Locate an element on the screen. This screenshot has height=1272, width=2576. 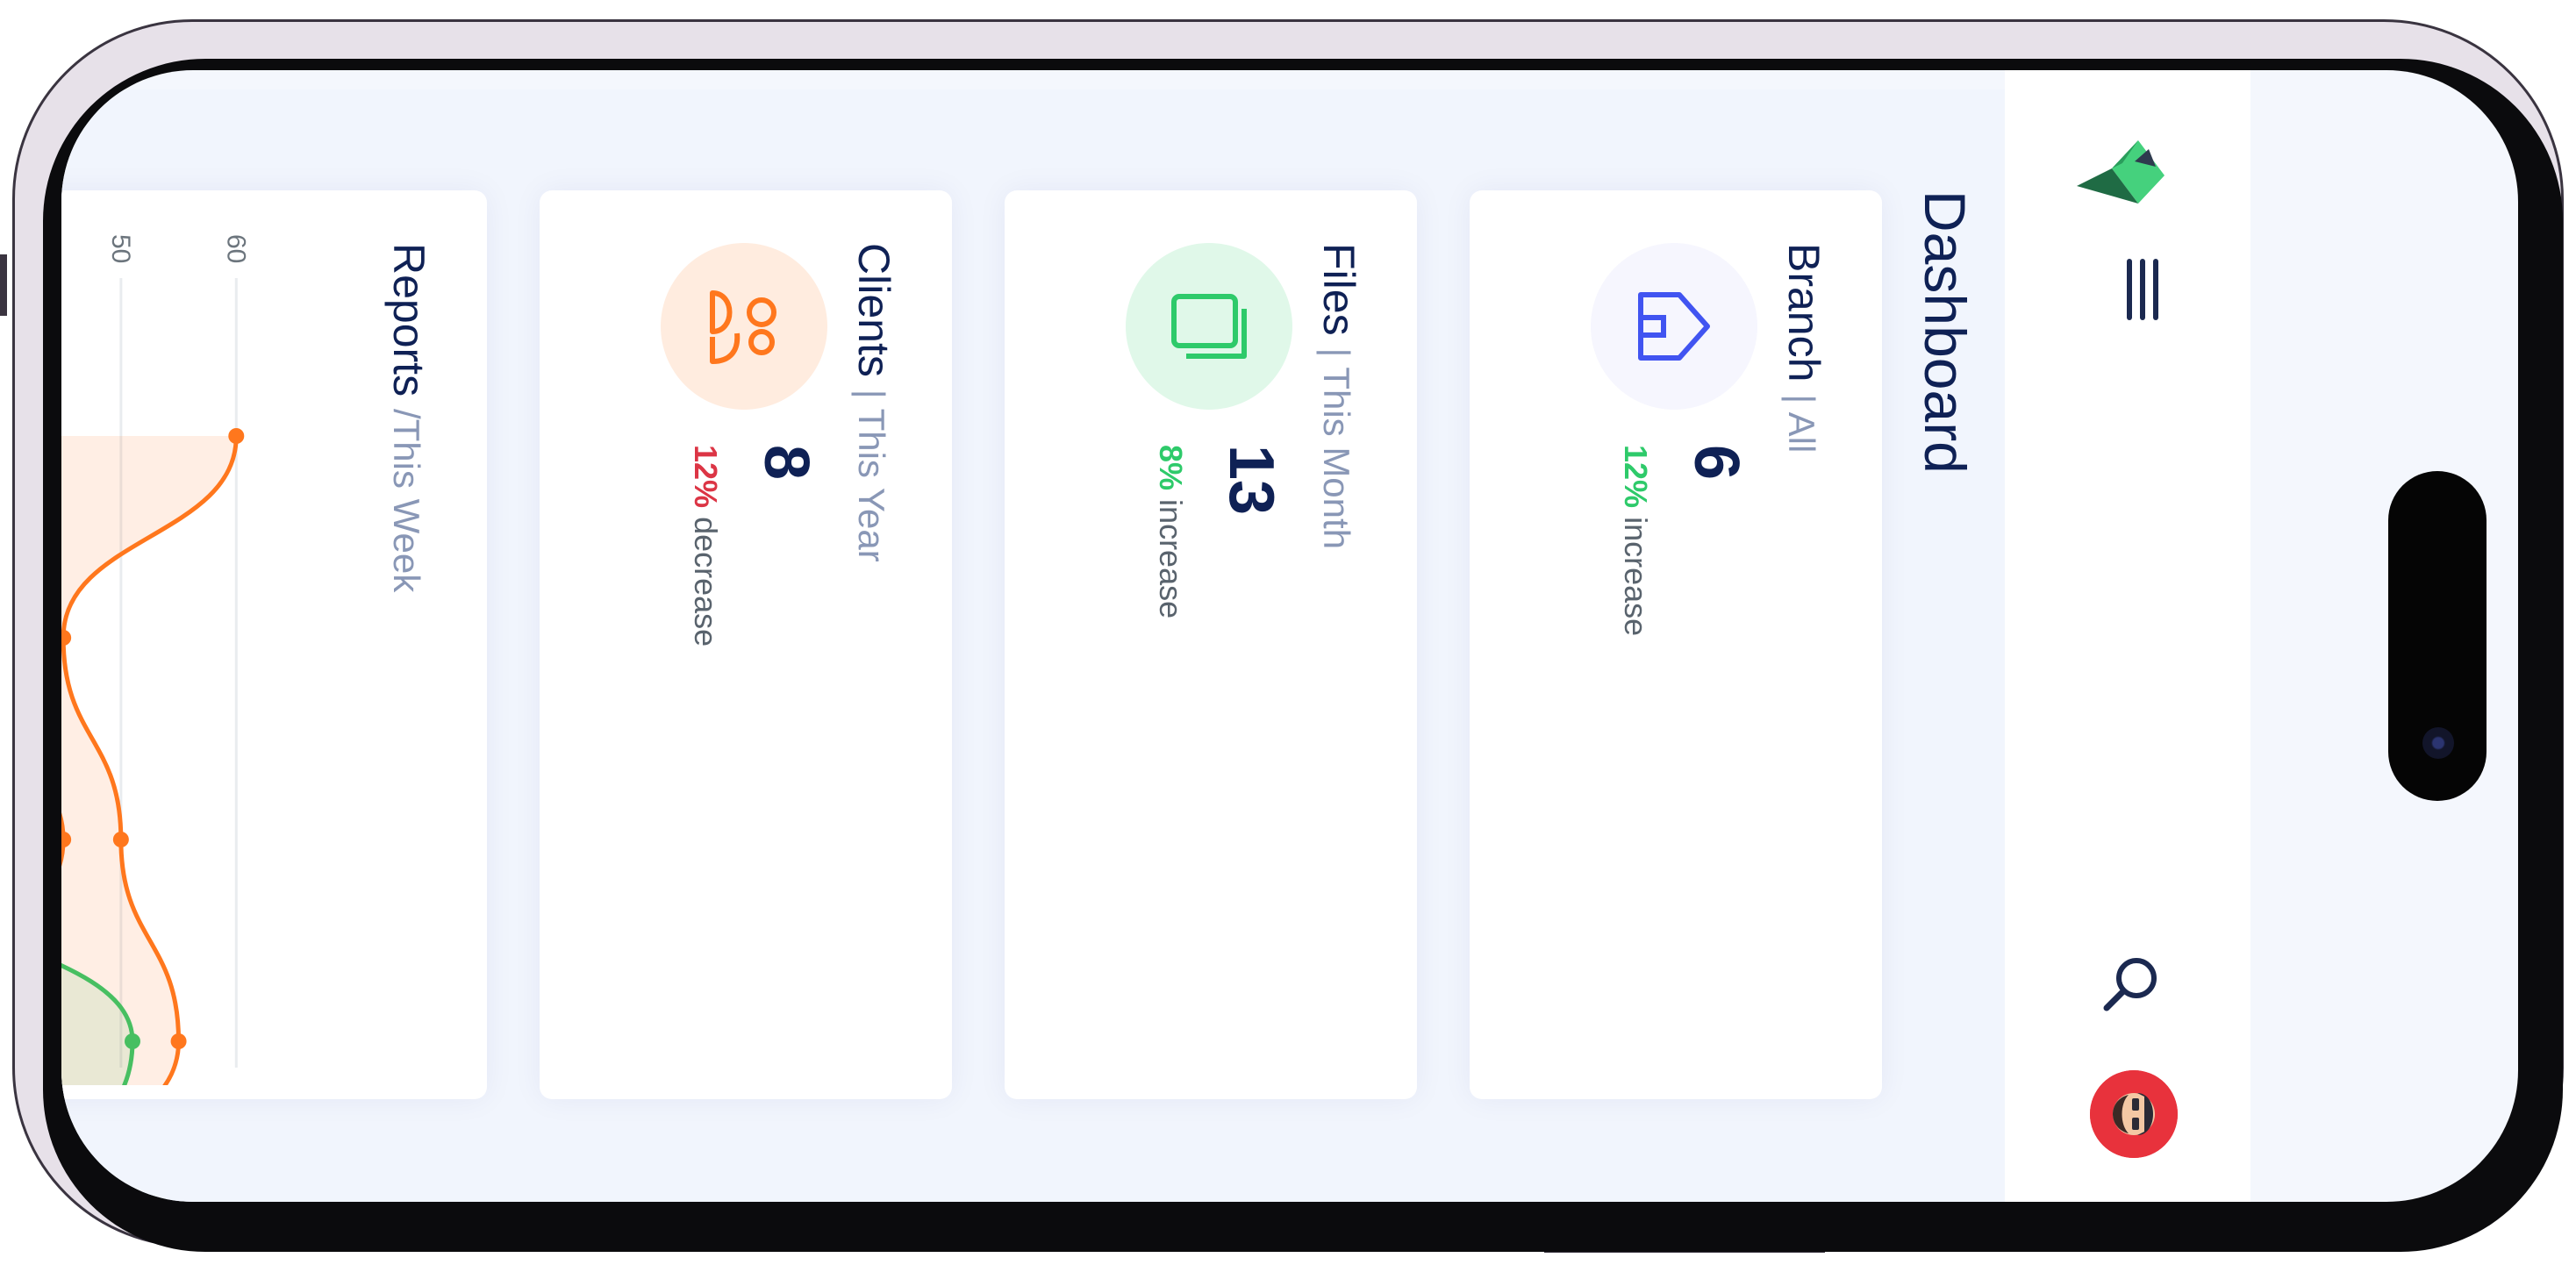
card-period: | All is located at coordinates (1801, 424).